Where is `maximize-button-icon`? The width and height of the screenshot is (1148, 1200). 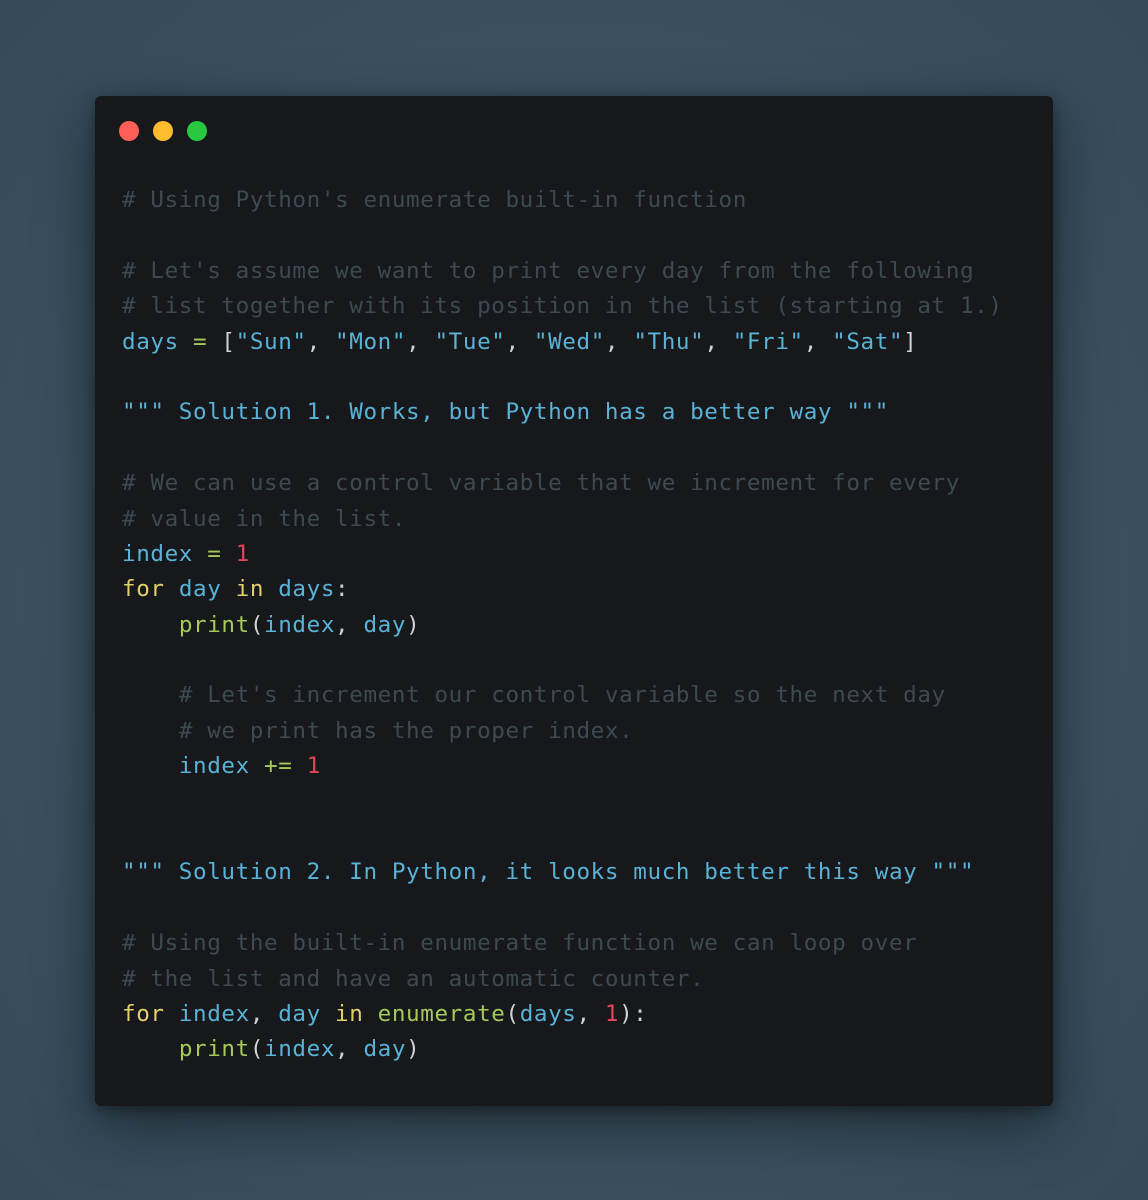 maximize-button-icon is located at coordinates (197, 131).